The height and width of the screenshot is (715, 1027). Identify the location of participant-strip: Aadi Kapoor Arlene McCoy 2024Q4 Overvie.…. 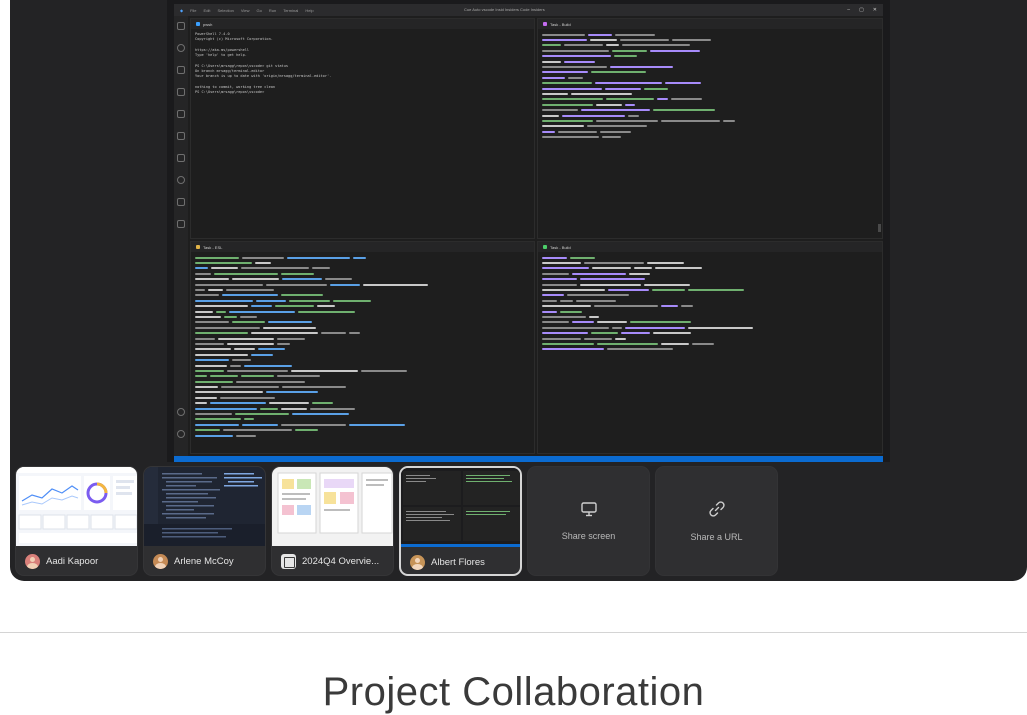
(415, 521).